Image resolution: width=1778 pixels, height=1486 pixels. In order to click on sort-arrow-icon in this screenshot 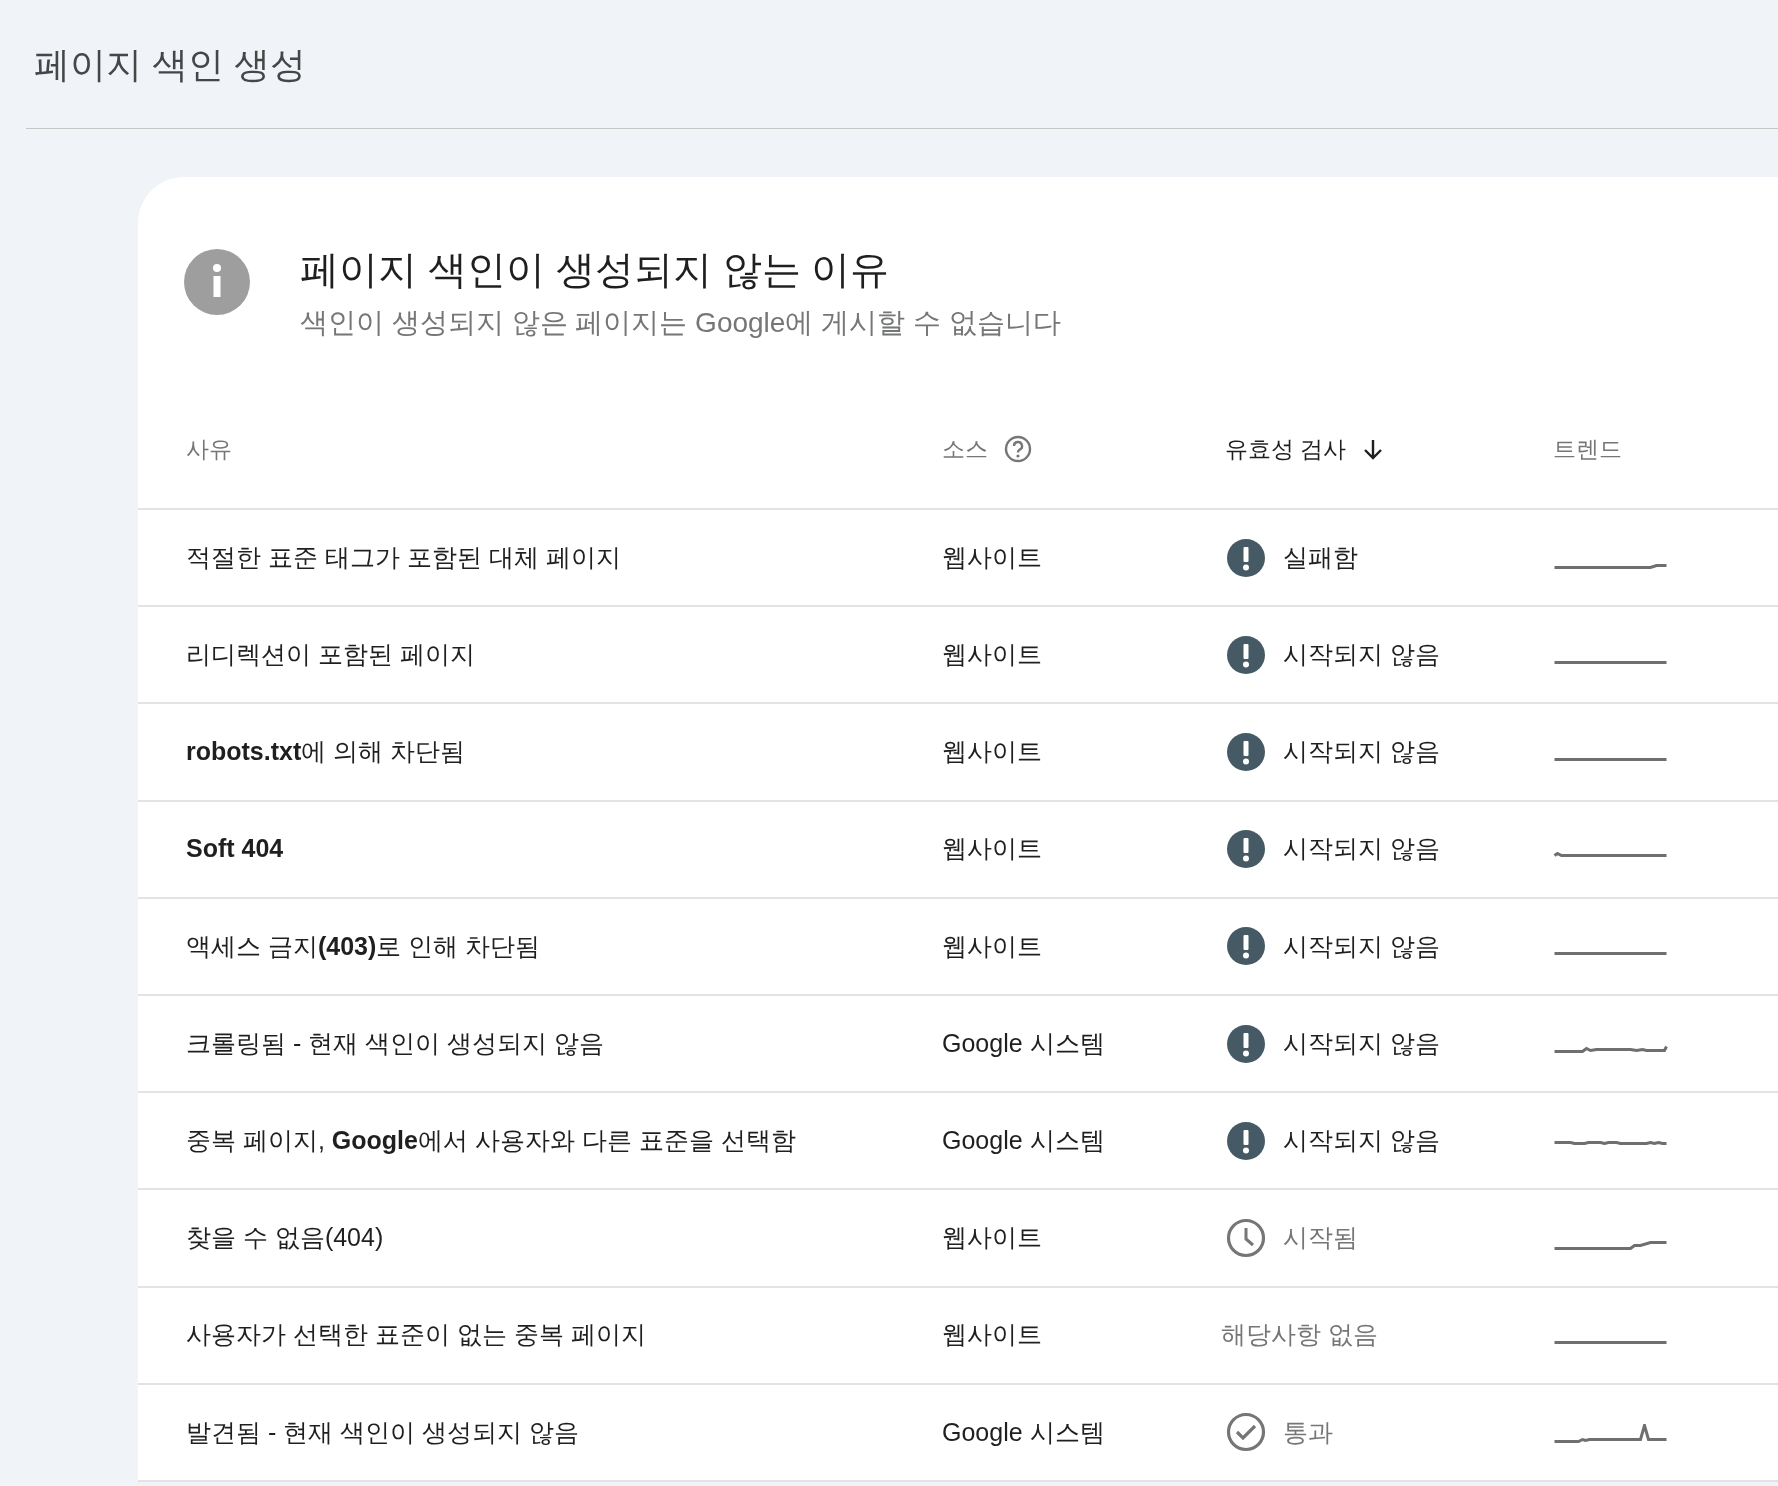, I will do `click(1373, 449)`.